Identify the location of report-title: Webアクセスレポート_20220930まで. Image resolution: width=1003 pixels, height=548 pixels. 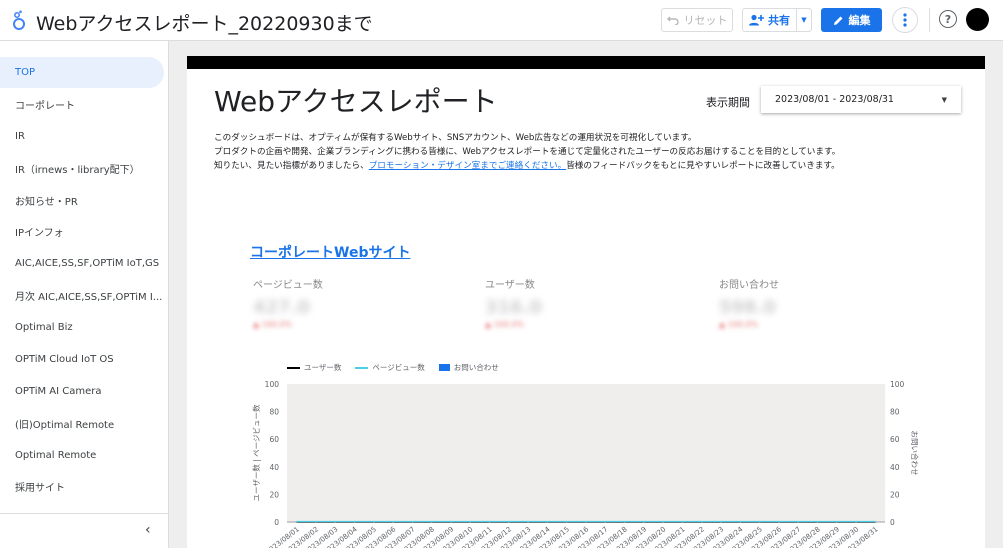
(204, 22).